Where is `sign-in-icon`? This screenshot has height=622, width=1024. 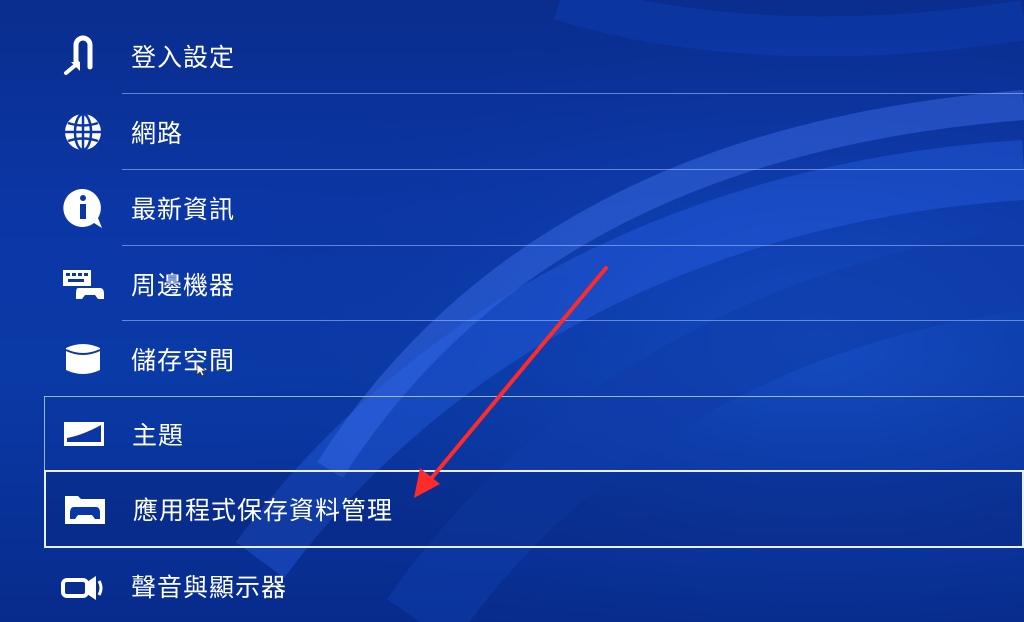 sign-in-icon is located at coordinates (83, 56).